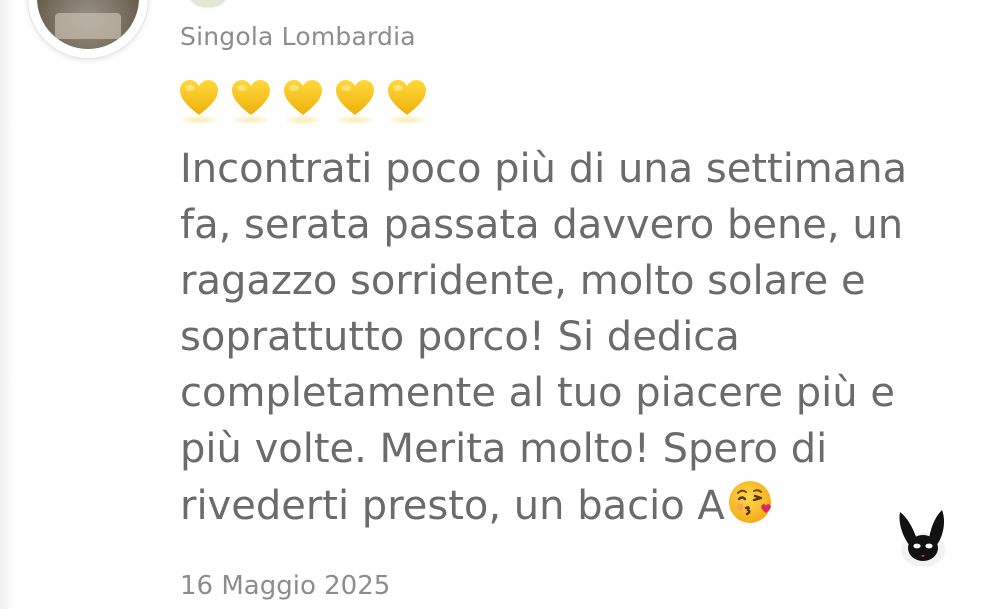  Describe the element at coordinates (542, 225) in the screenshot. I see `review-line: fa, serata passata davvero bene, un` at that location.